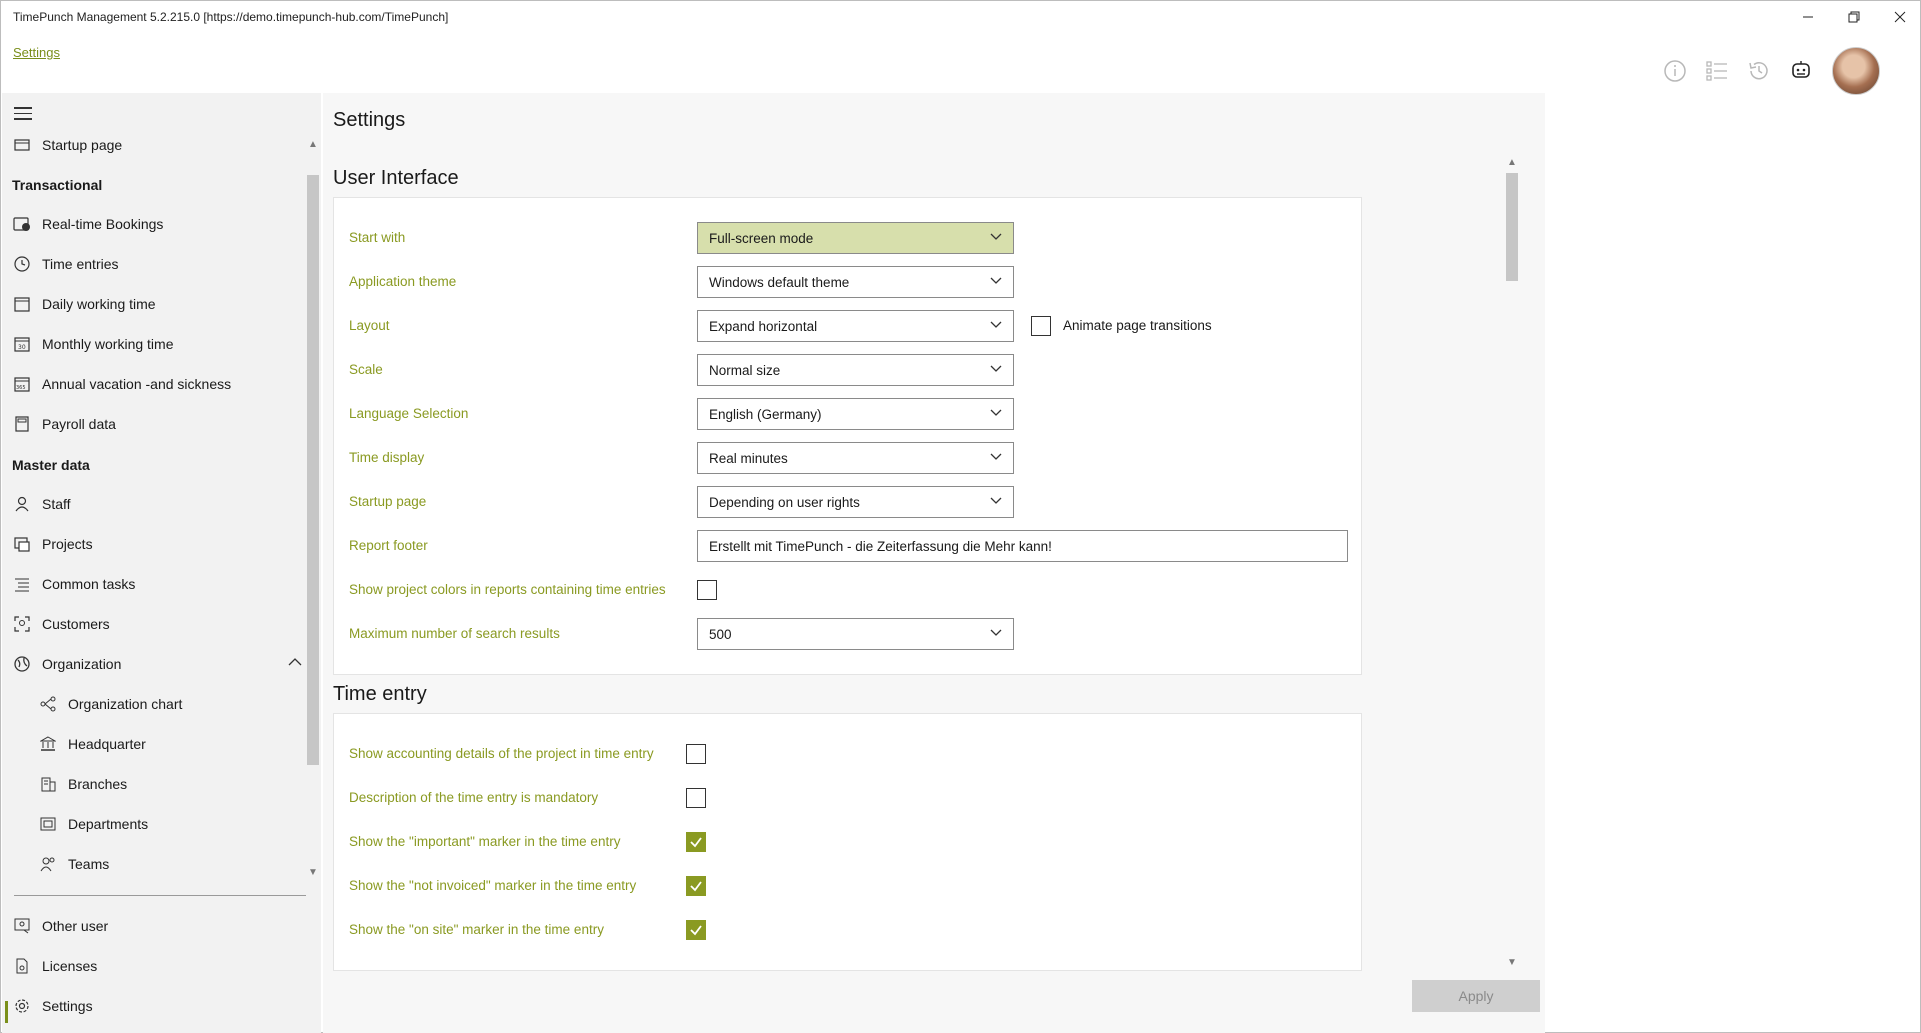  What do you see at coordinates (89, 864) in the screenshot?
I see `sidebar-item-label: Teams` at bounding box center [89, 864].